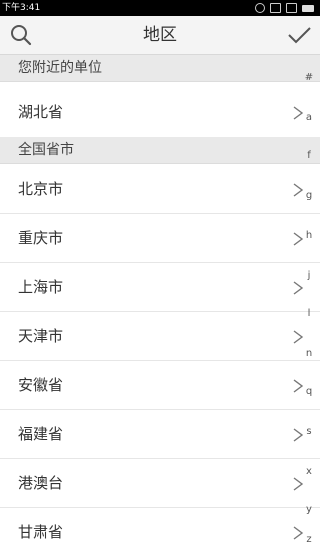 The height and width of the screenshot is (556, 320). I want to click on index-letter: a, so click(309, 118).